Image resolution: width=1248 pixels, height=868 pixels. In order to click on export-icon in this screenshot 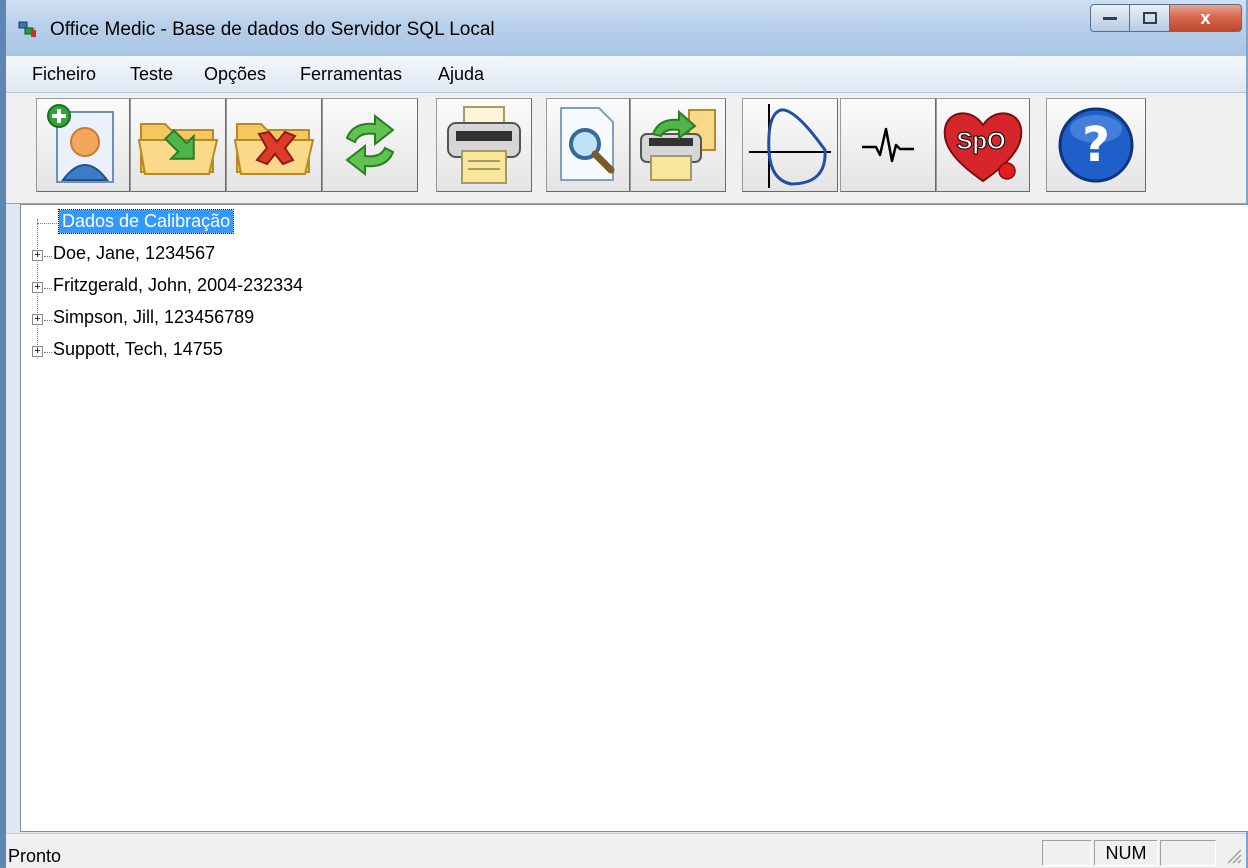, I will do `click(678, 145)`.